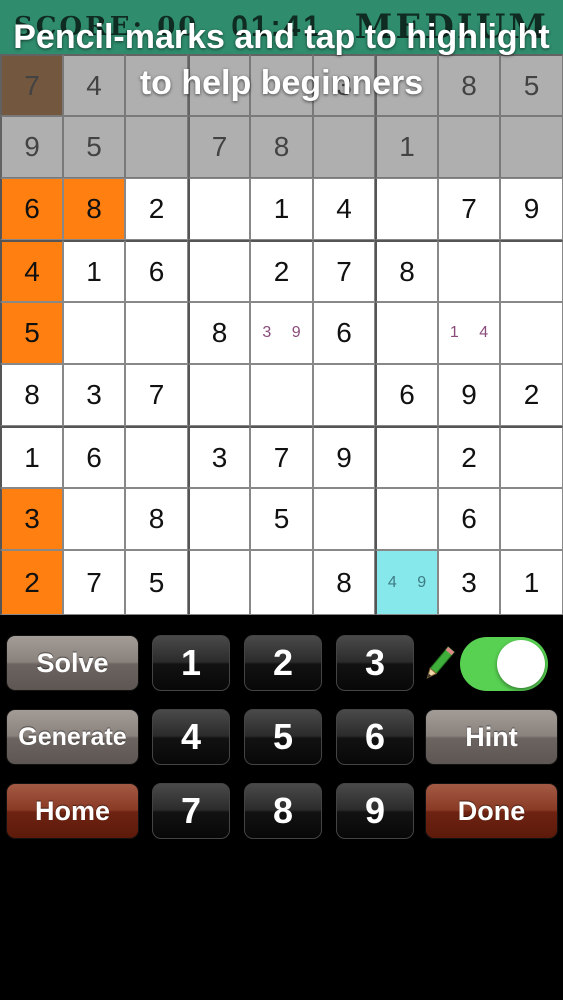 This screenshot has height=1000, width=563. What do you see at coordinates (469, 147) in the screenshot?
I see `sudoku-cell-r2c8` at bounding box center [469, 147].